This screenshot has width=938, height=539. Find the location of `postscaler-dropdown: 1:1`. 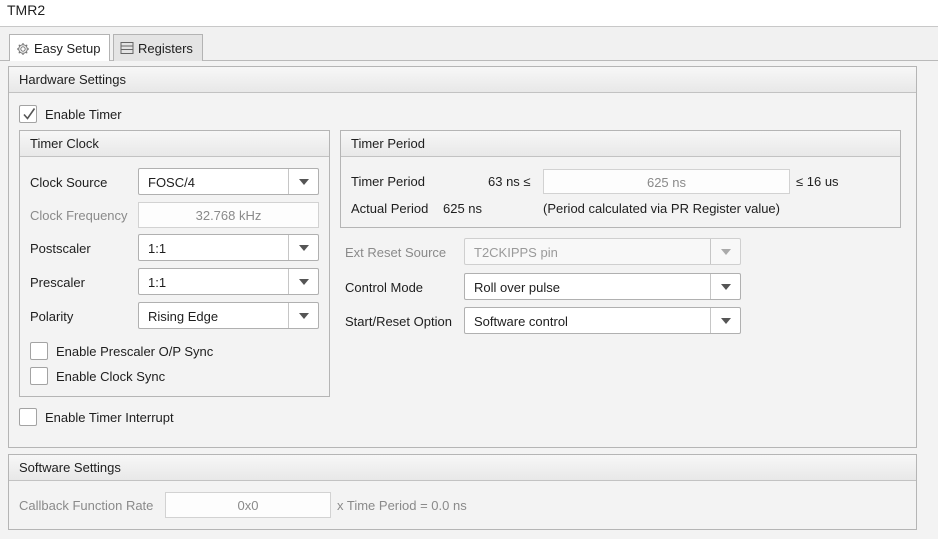

postscaler-dropdown: 1:1 is located at coordinates (228, 247).